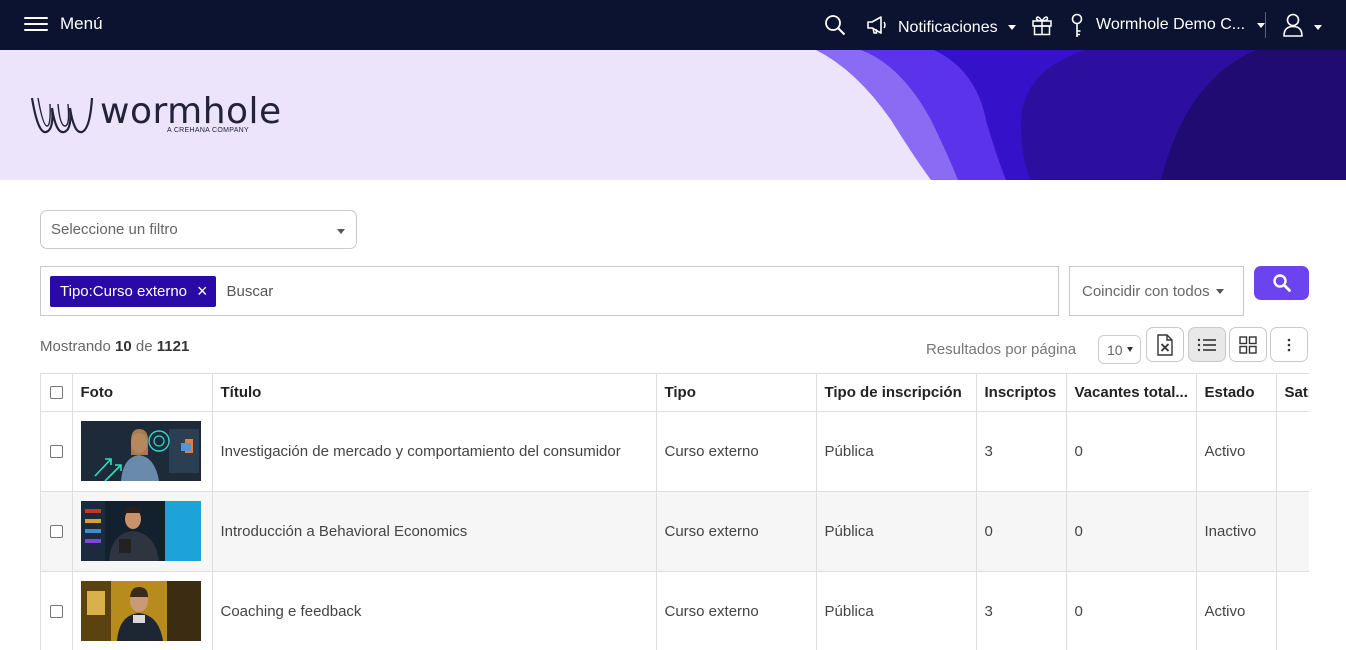 This screenshot has width=1346, height=650. I want to click on search-input, so click(576, 291).